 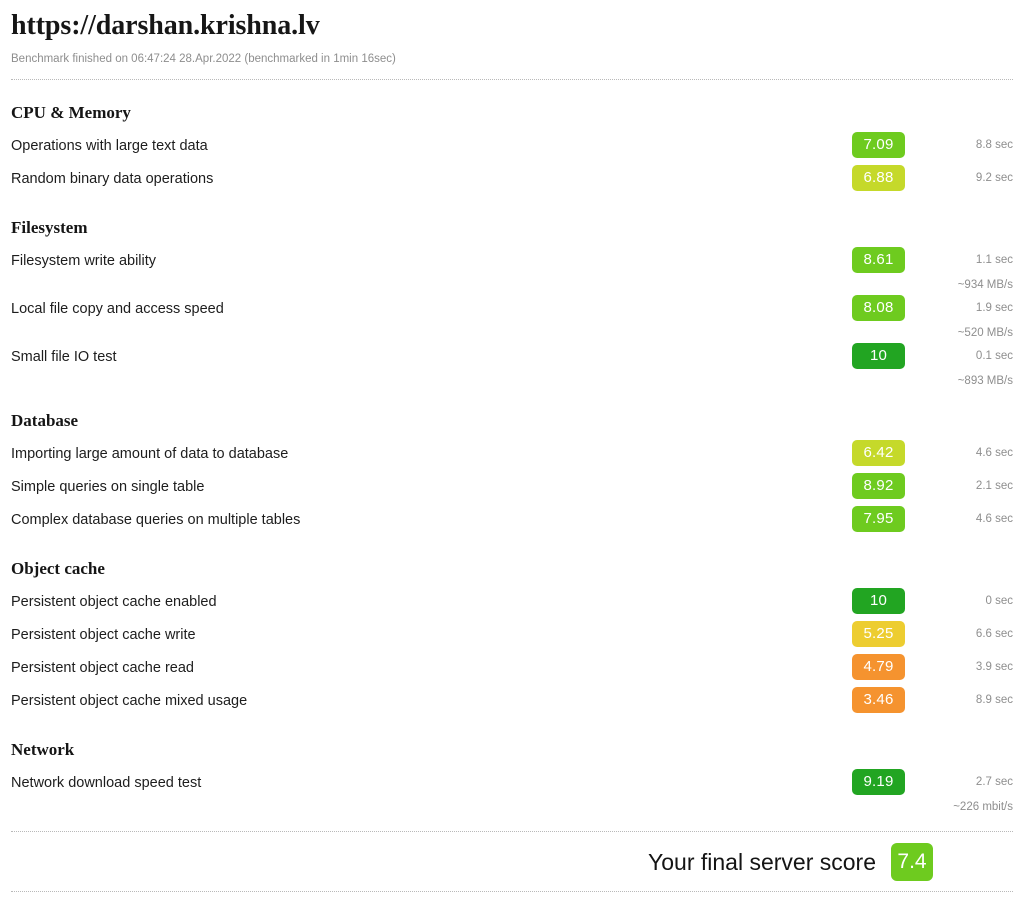 What do you see at coordinates (106, 783) in the screenshot?
I see `benchmark-row-label: Network download speed test` at bounding box center [106, 783].